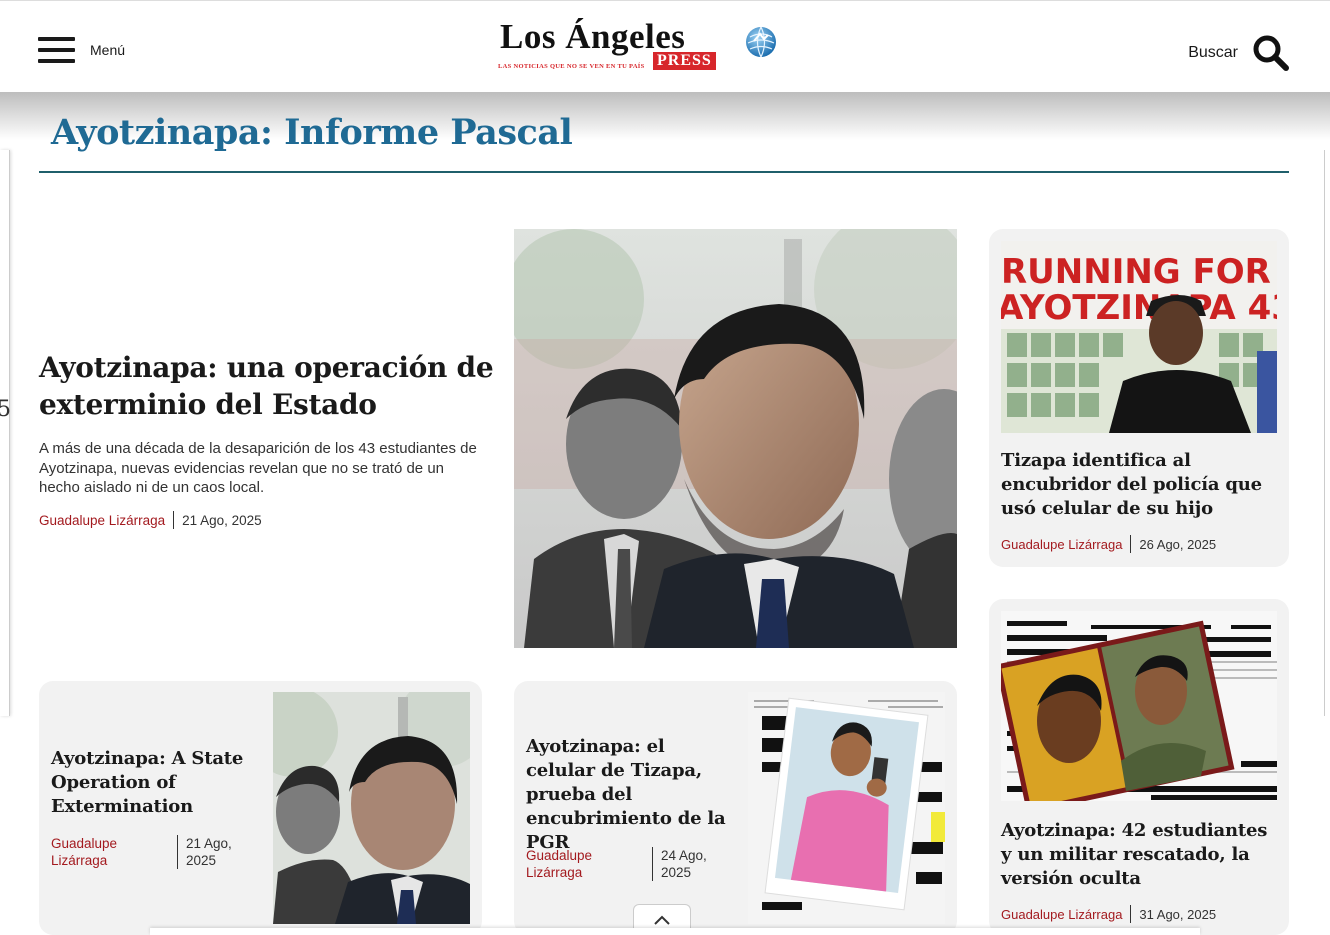  What do you see at coordinates (1139, 337) in the screenshot?
I see `article-image: RUNNING FOR AYOTZINAPA 43` at bounding box center [1139, 337].